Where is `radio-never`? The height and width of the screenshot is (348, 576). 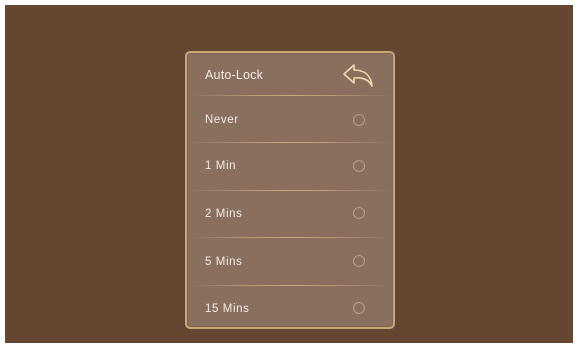
radio-never is located at coordinates (359, 120).